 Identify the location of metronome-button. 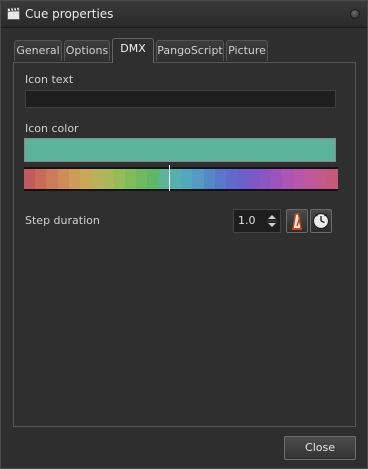
(297, 221).